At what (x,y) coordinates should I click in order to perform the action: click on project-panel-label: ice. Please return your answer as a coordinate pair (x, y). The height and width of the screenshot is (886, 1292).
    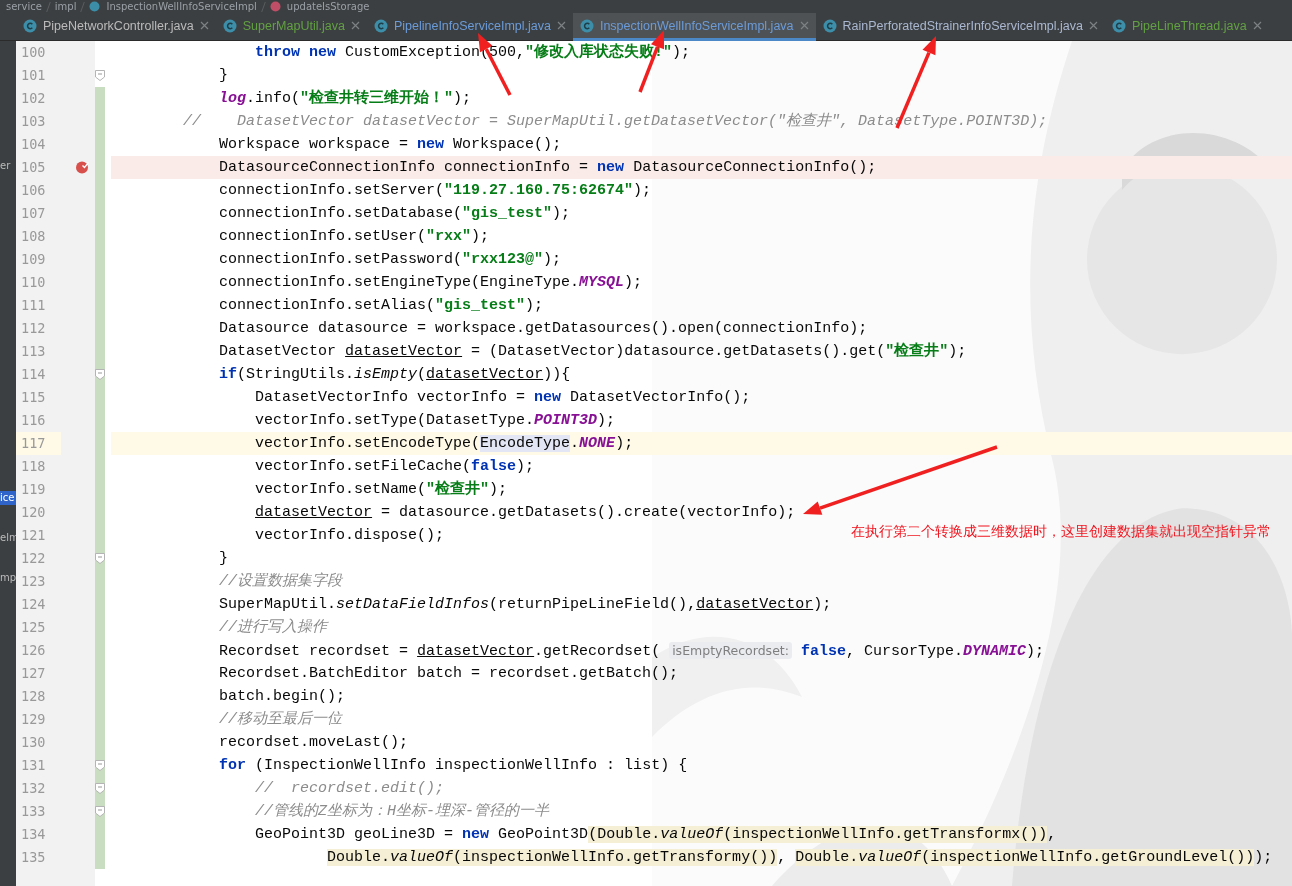
    Looking at the image, I should click on (8, 498).